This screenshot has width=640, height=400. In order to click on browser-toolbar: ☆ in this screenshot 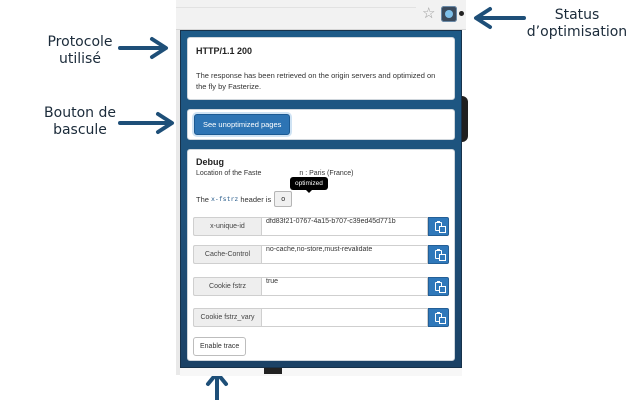, I will do `click(321, 15)`.